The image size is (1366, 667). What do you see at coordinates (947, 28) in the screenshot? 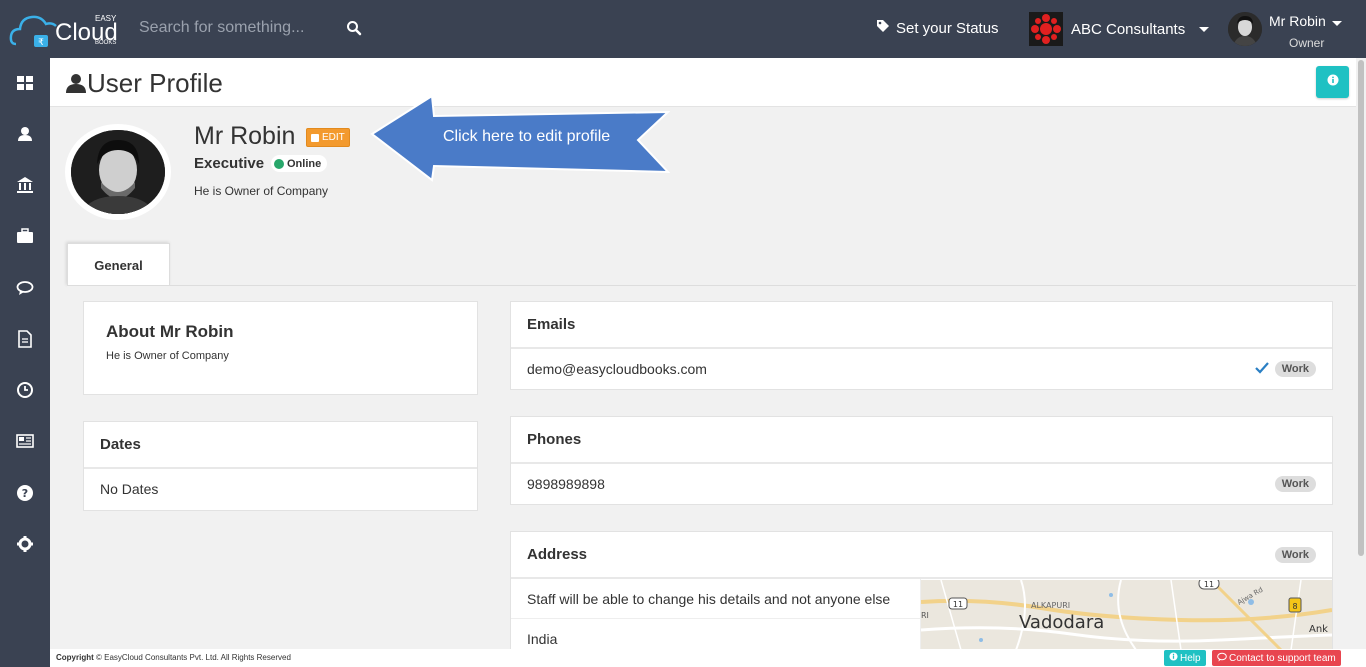
I see `set-status-label: Set your Status` at bounding box center [947, 28].